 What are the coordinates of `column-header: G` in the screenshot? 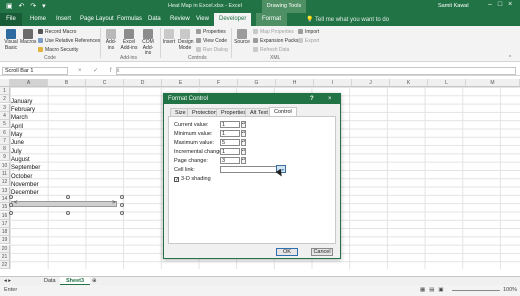 It's located at (257, 83).